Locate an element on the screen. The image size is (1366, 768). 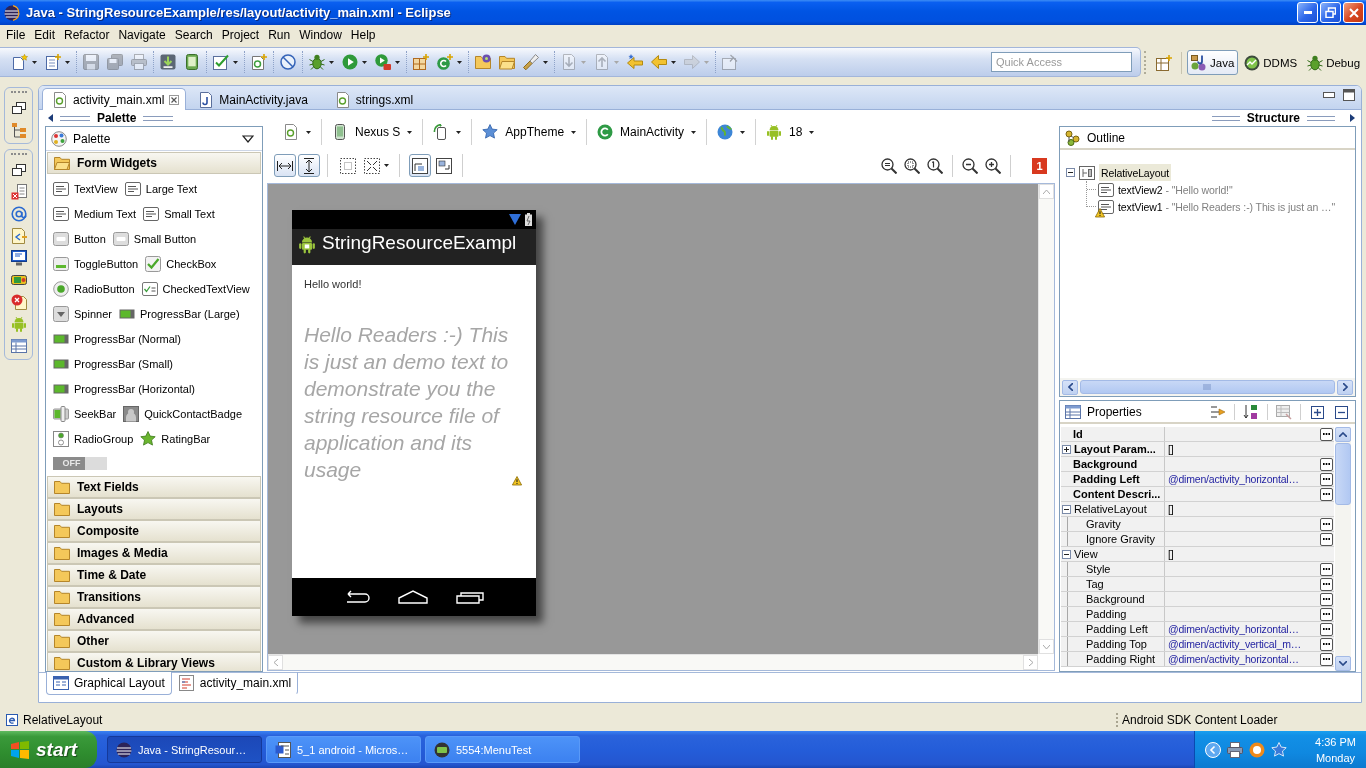
palette-item: CheckedTextView is located at coordinates (195, 288).